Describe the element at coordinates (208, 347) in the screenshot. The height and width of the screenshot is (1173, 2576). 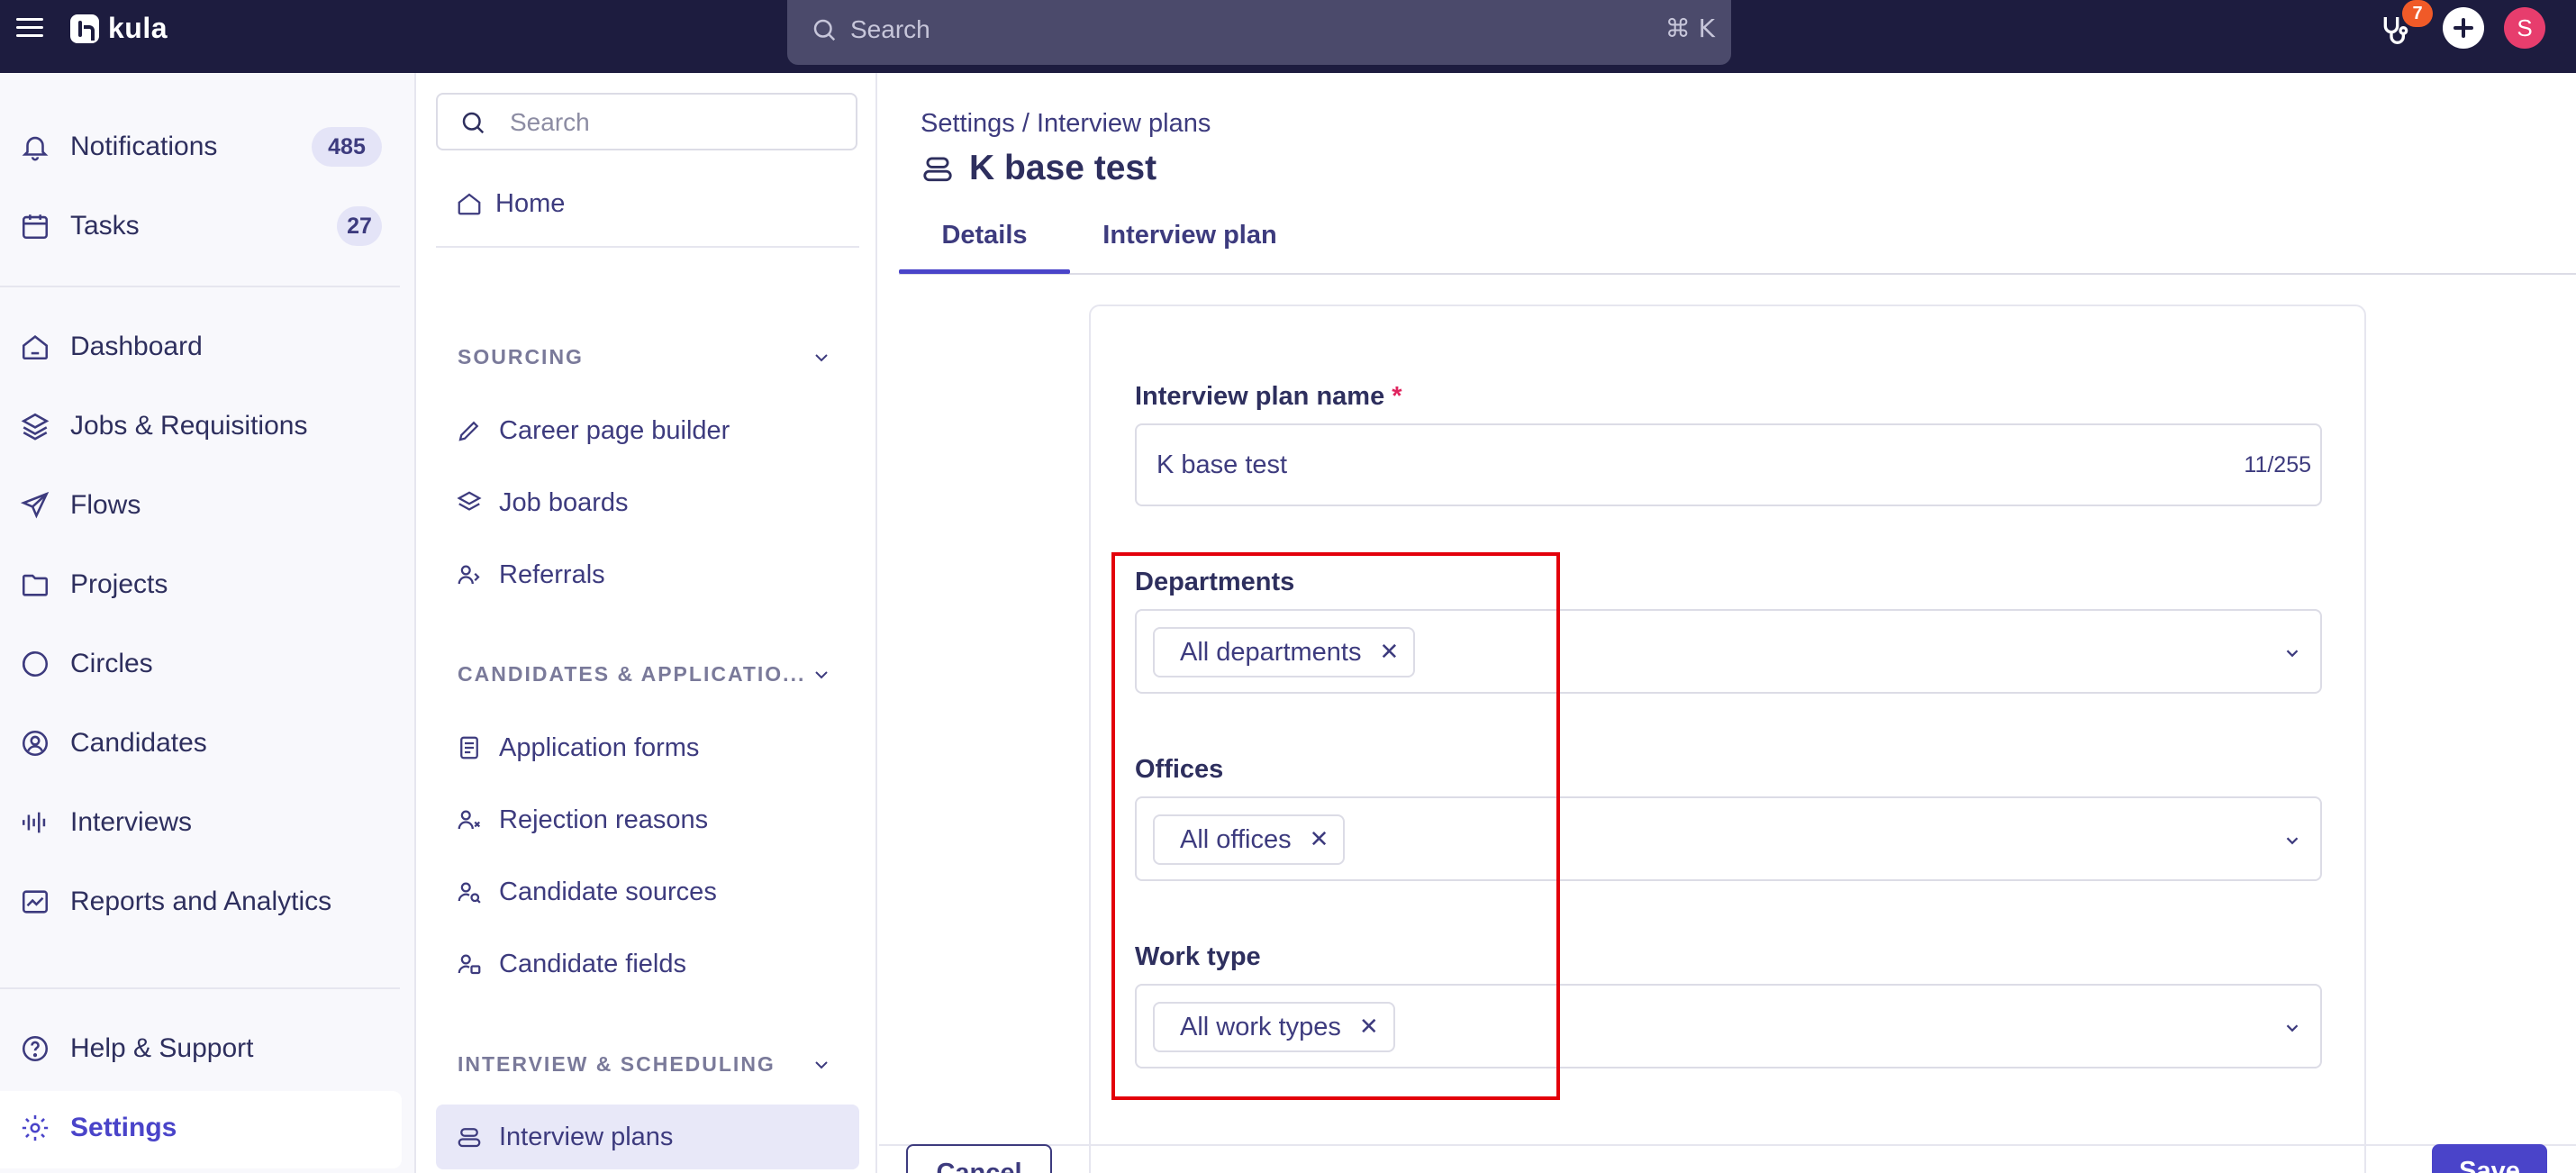
I see `nav-dashboard: Dashboard` at that location.